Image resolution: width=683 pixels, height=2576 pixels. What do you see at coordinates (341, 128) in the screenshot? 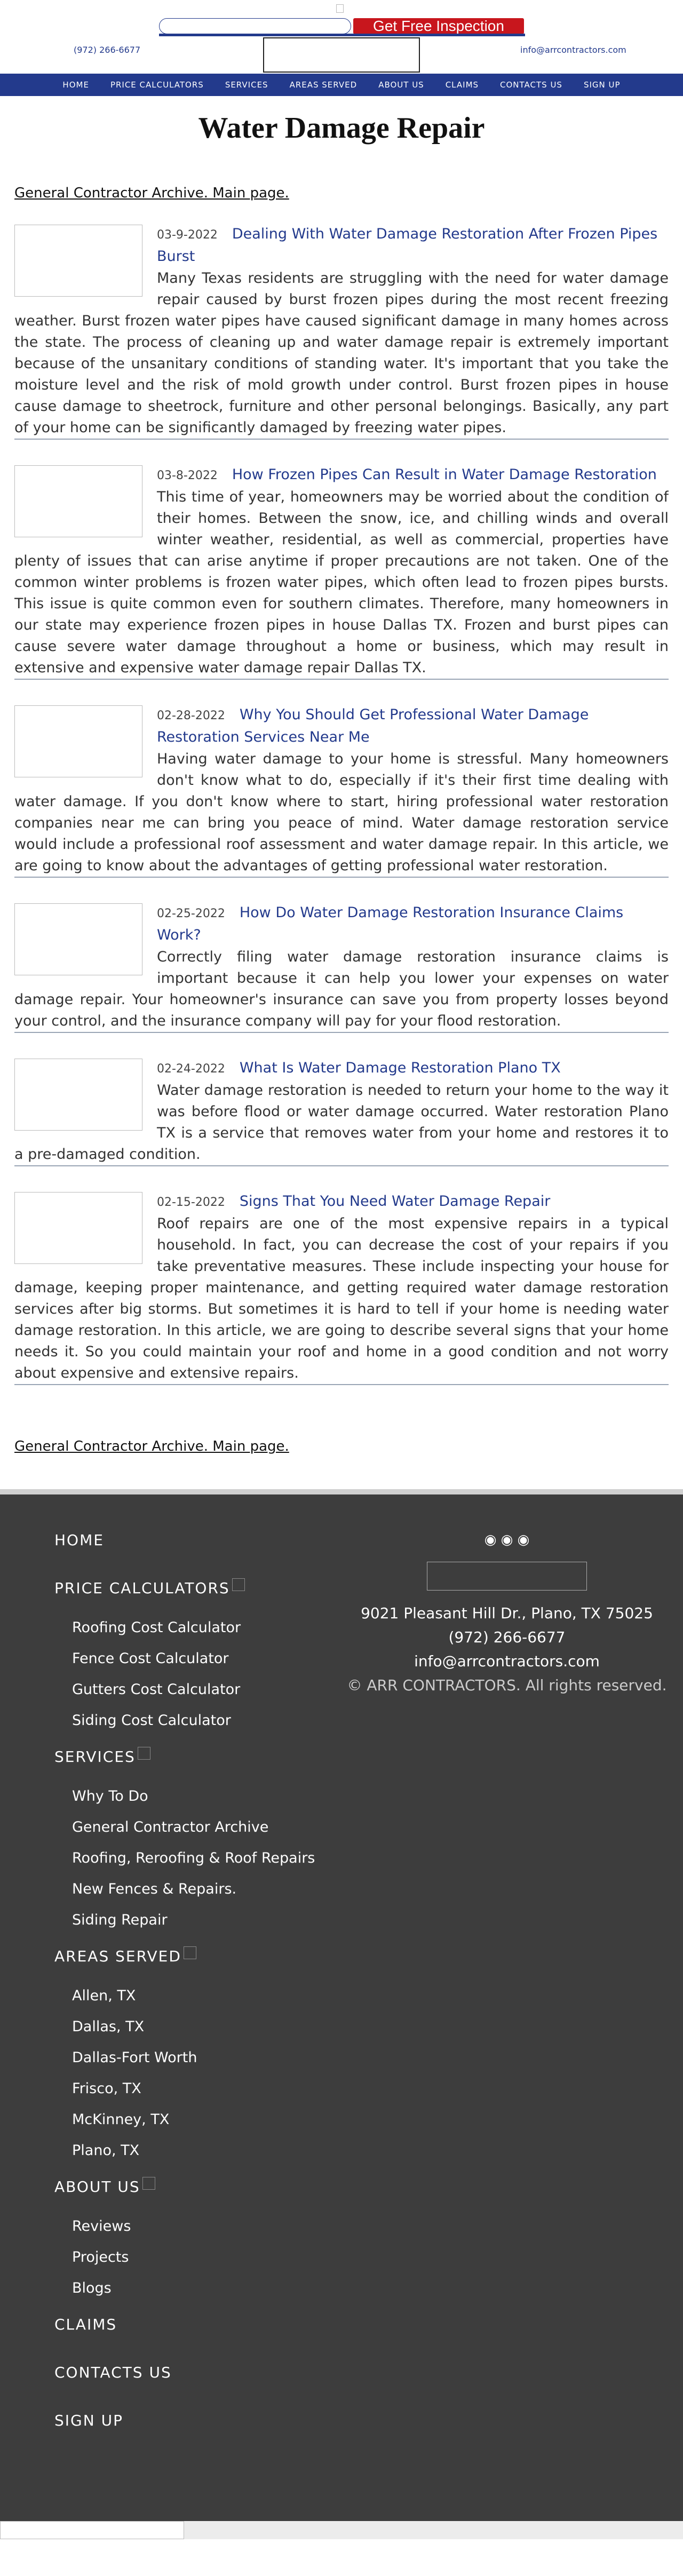
I see `page-title: Water Damage Repair` at bounding box center [341, 128].